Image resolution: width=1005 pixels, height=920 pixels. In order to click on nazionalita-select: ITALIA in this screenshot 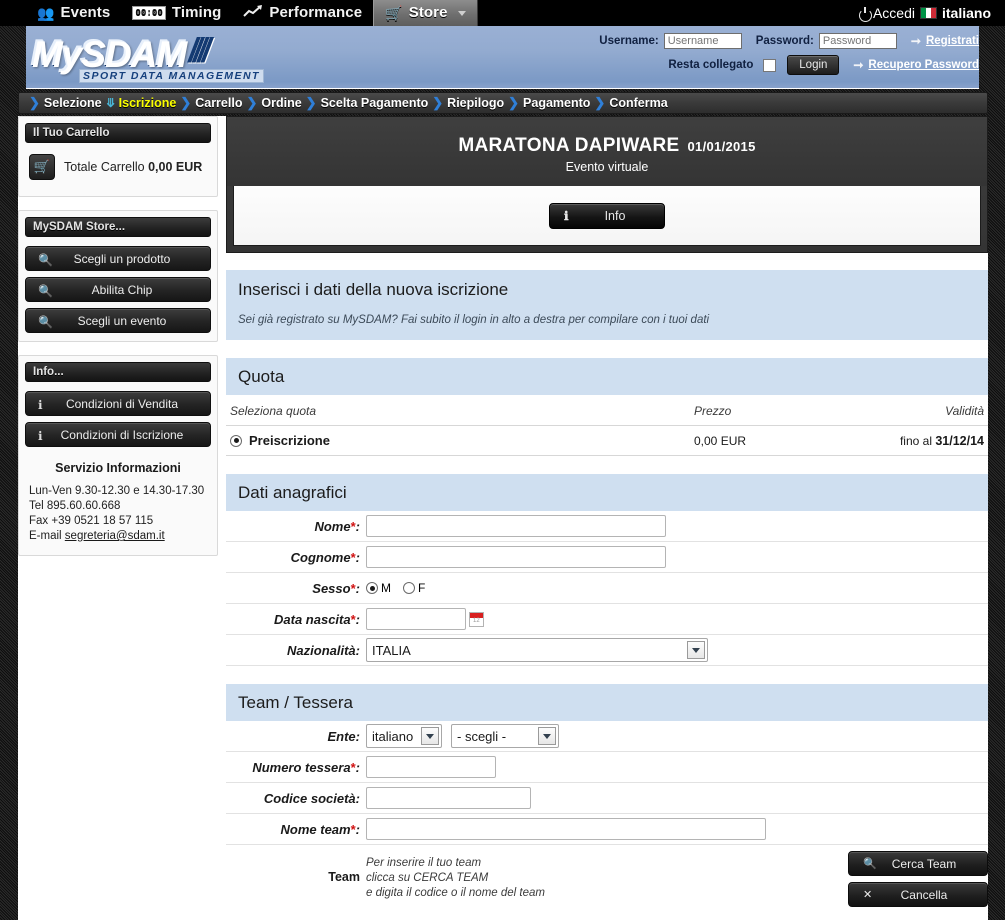, I will do `click(537, 650)`.